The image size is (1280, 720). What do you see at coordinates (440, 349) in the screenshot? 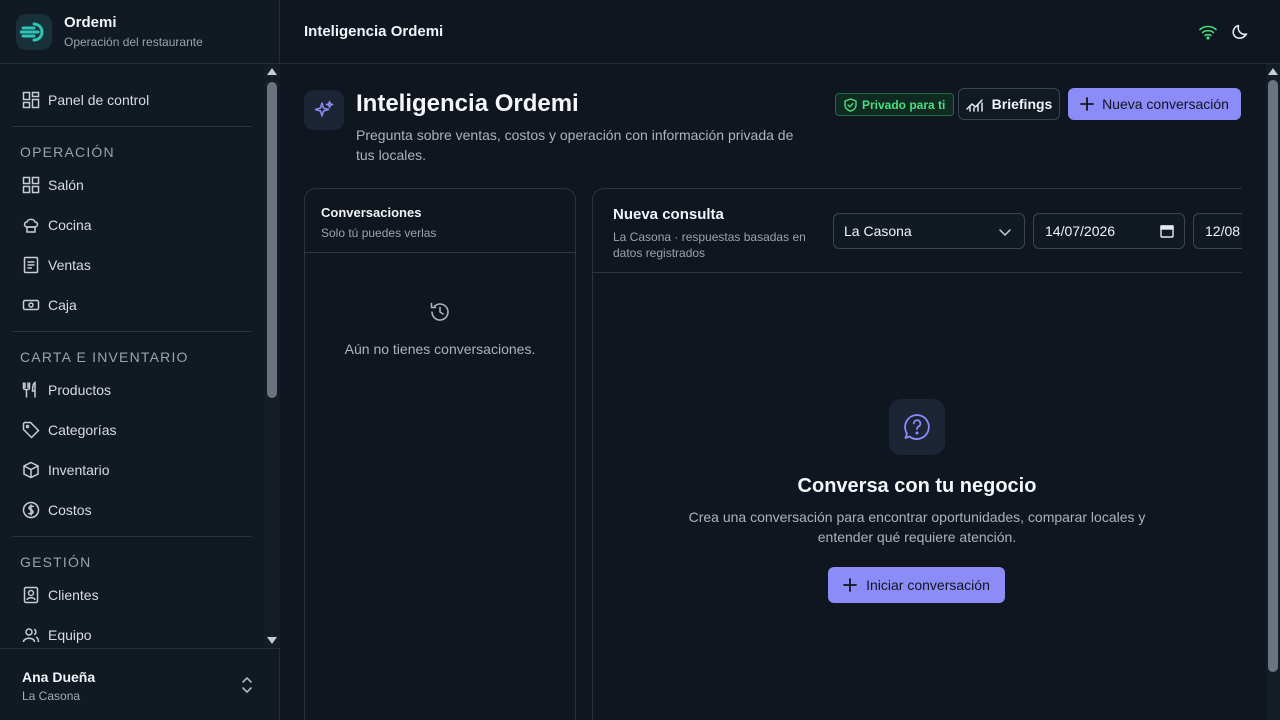
I see `conversations-empty-text: Aún no tienes conversaciones.` at bounding box center [440, 349].